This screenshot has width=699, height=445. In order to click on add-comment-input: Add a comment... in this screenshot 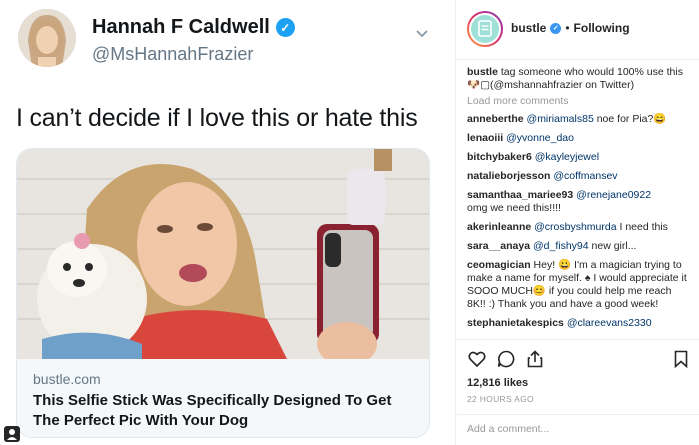, I will do `click(578, 429)`.